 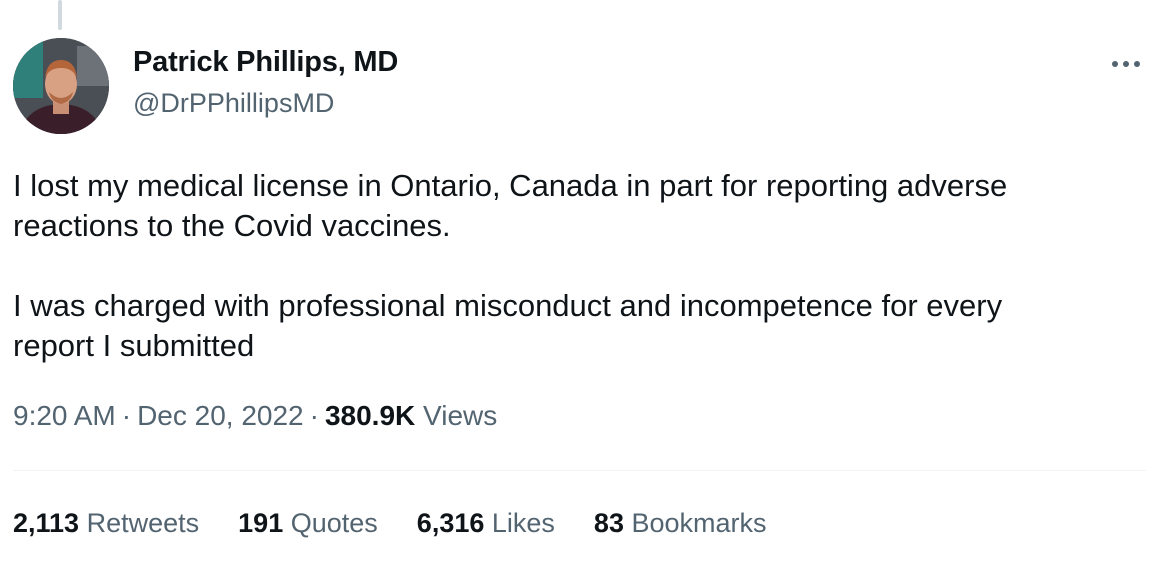 I want to click on author-display-name: Patrick Phillips, MD, so click(x=265, y=62).